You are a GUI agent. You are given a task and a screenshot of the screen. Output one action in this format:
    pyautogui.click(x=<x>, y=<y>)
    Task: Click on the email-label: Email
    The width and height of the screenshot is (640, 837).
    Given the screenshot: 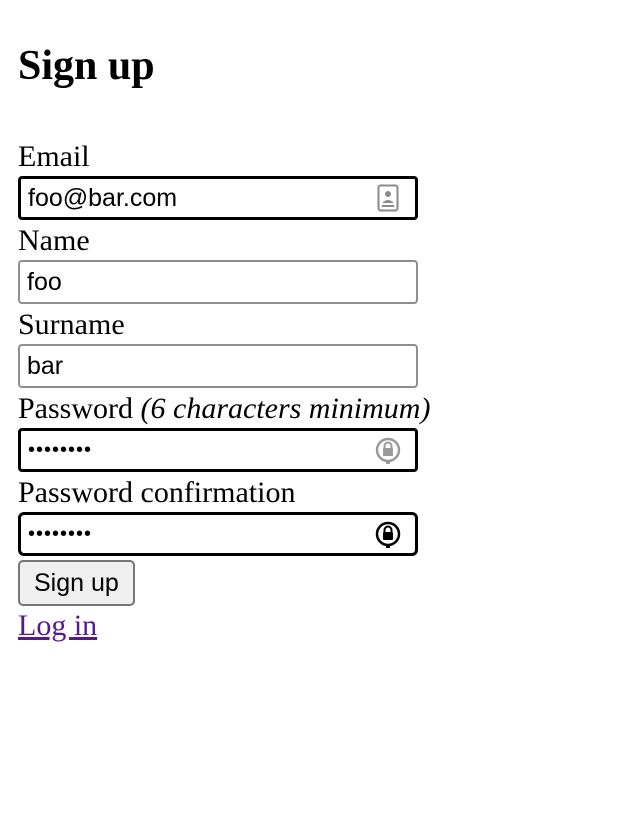 What is the action you would take?
    pyautogui.click(x=54, y=156)
    